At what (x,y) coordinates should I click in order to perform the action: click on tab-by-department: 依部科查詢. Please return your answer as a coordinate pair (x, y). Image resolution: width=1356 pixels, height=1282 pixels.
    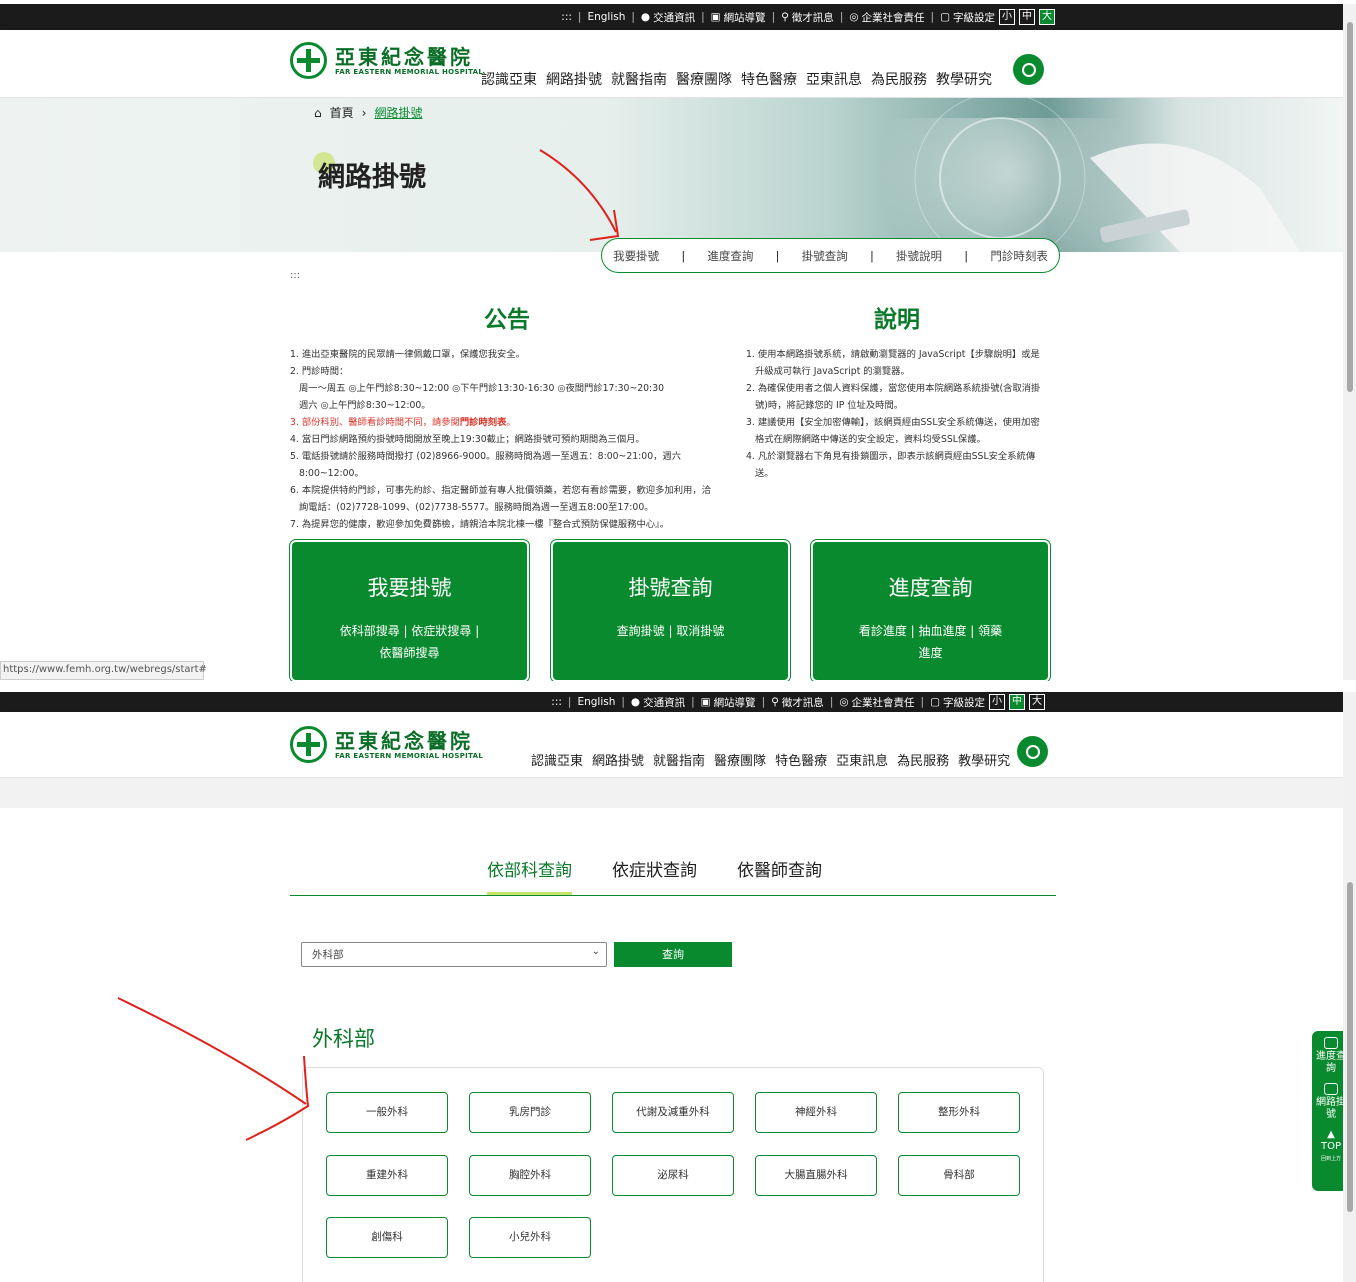
    Looking at the image, I should click on (529, 875).